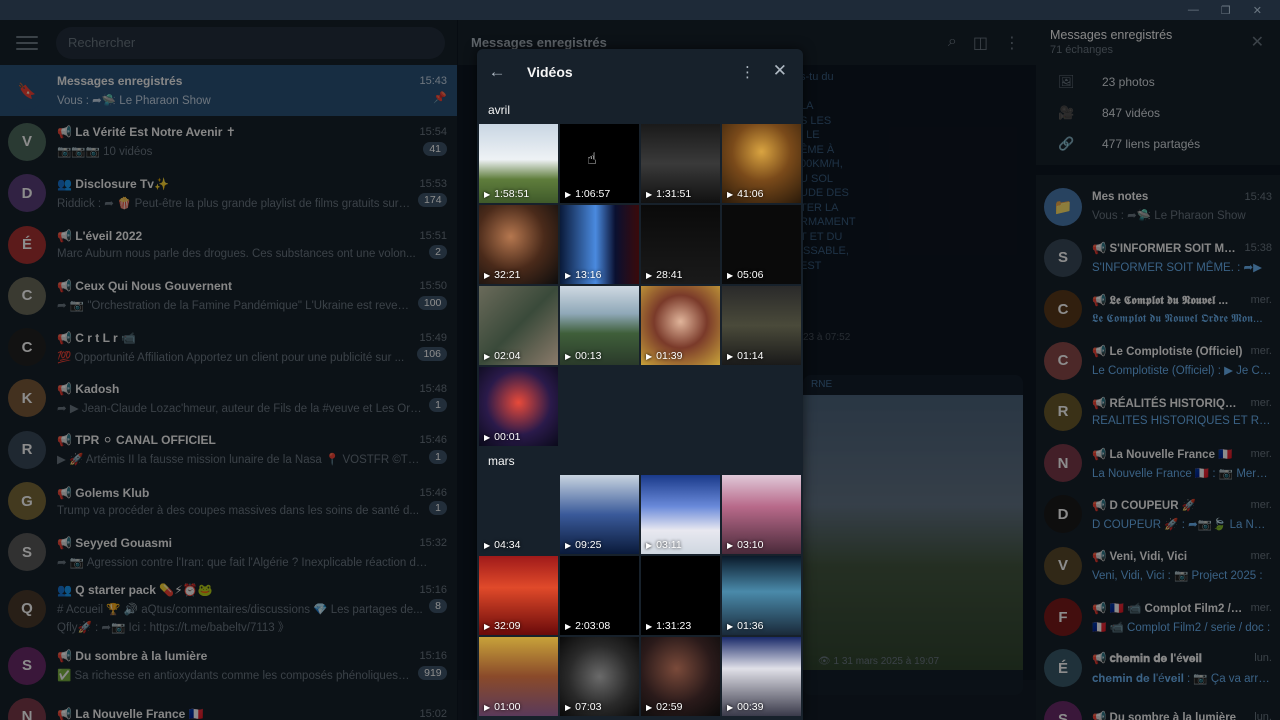 The image size is (1280, 720). I want to click on video-duration: ▶ 01:36, so click(745, 626).